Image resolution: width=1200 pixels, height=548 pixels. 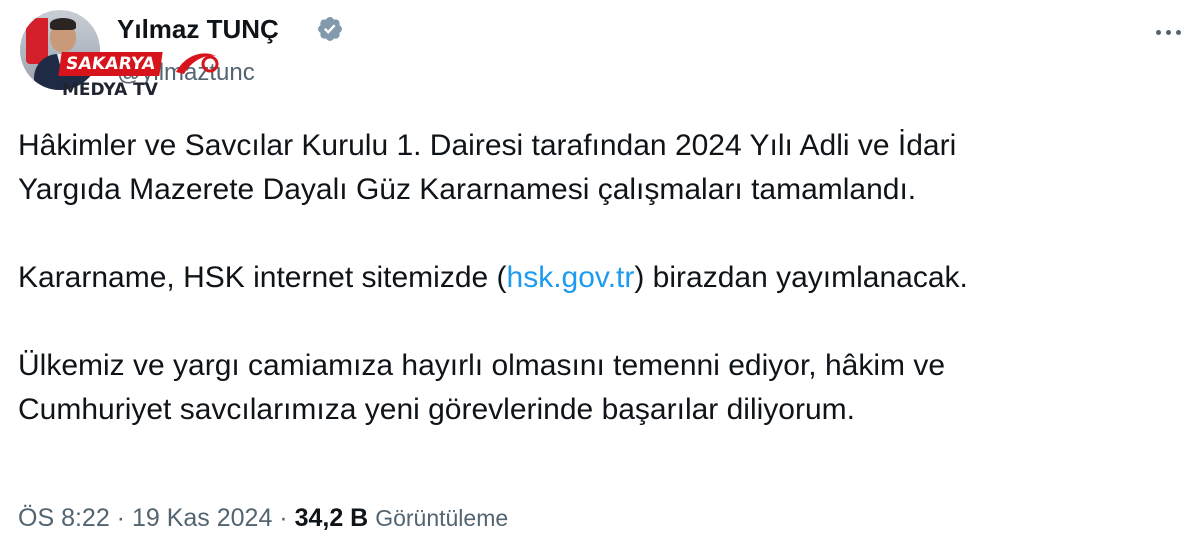 I want to click on tweet-date: 19 Kas 2024, so click(x=202, y=518).